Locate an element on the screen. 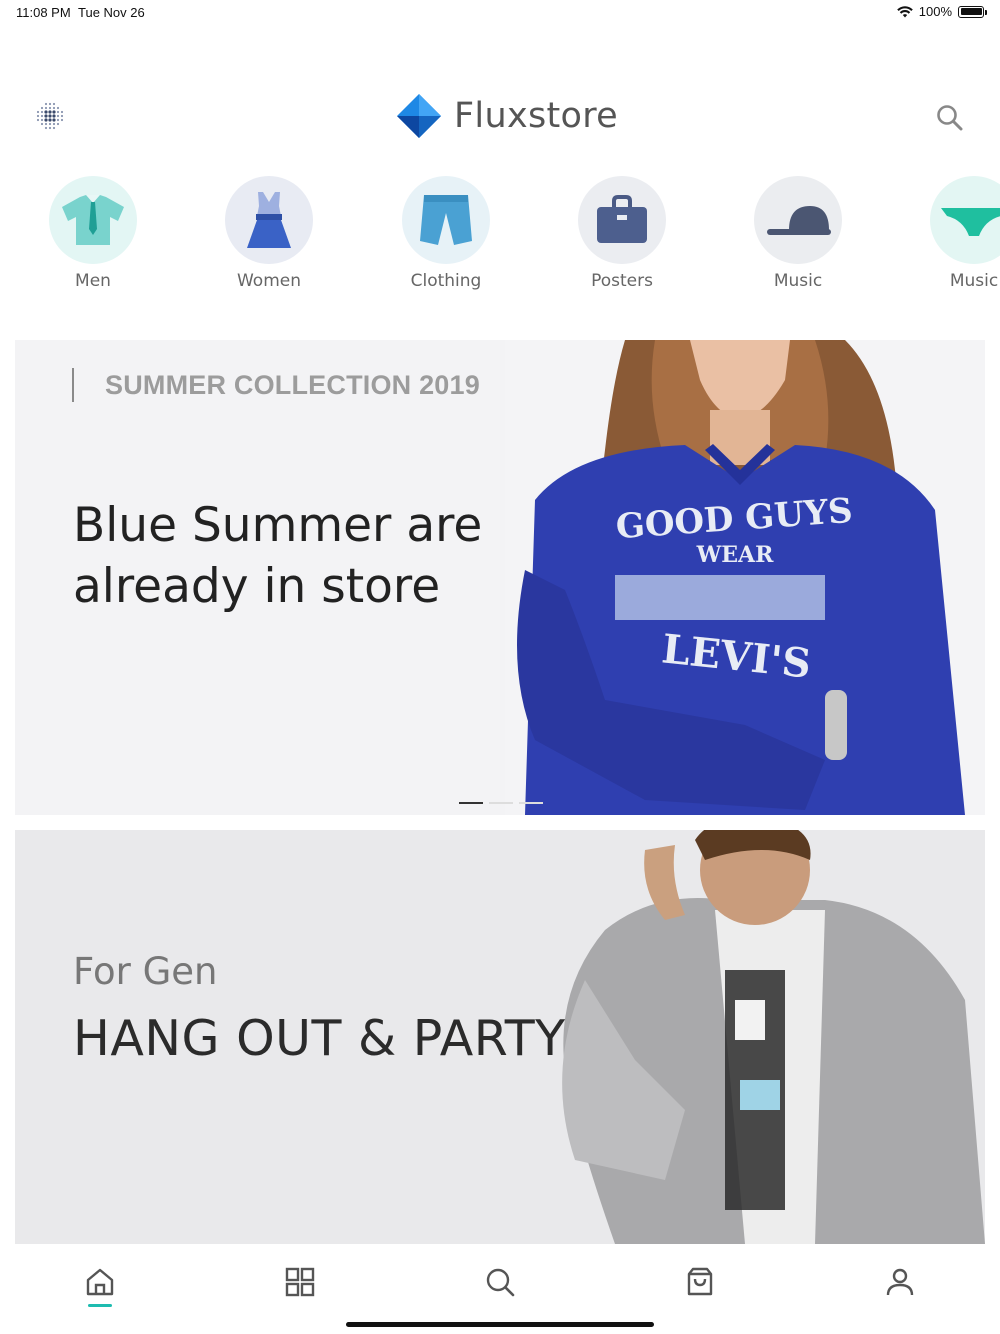 This screenshot has width=1000, height=1334. status-bar: 11:08 PM Tue Nov 26 100% is located at coordinates (500, 13).